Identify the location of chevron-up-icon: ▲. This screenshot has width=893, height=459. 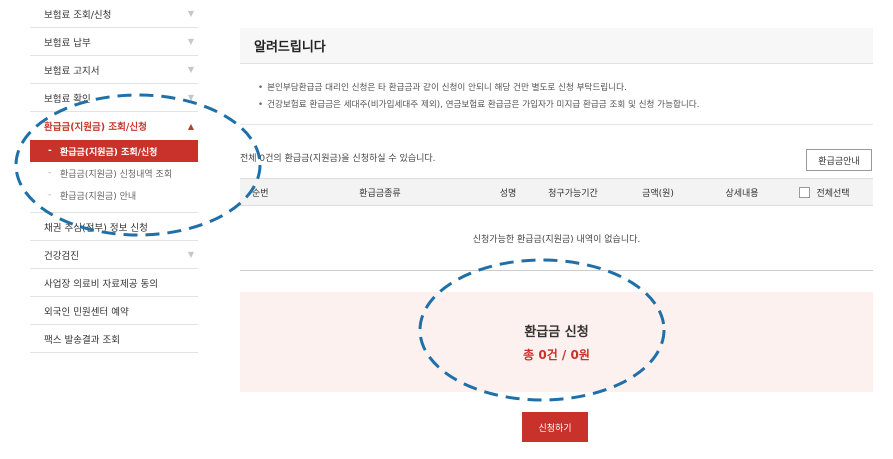
(190, 126).